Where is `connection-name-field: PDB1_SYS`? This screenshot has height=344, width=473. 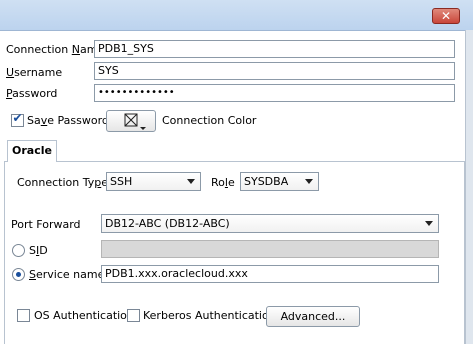 connection-name-field: PDB1_SYS is located at coordinates (274, 49).